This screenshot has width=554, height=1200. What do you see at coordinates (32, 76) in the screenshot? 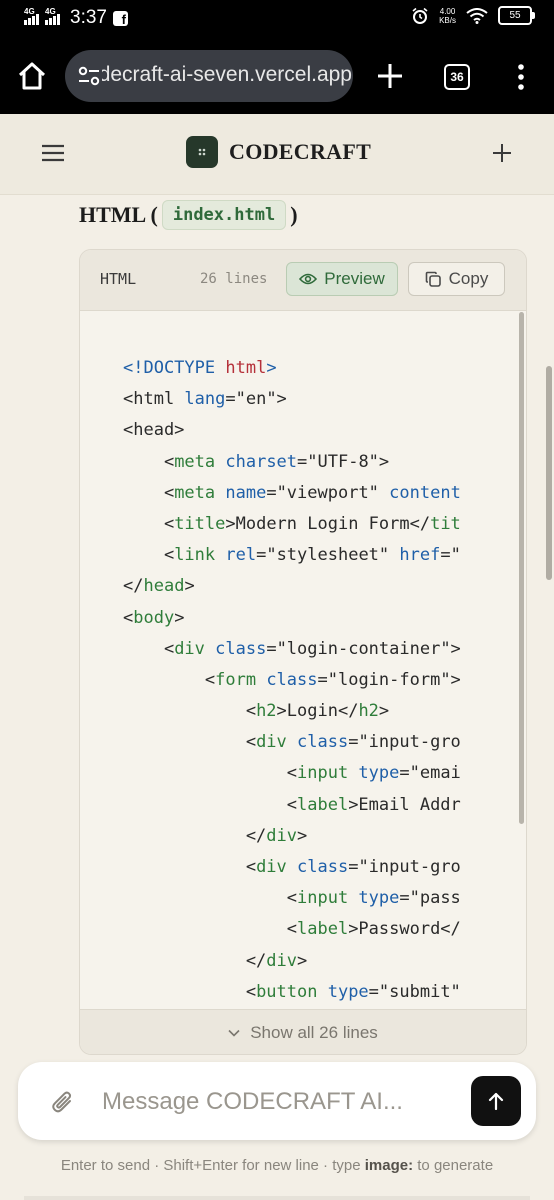
I see `home-icon` at bounding box center [32, 76].